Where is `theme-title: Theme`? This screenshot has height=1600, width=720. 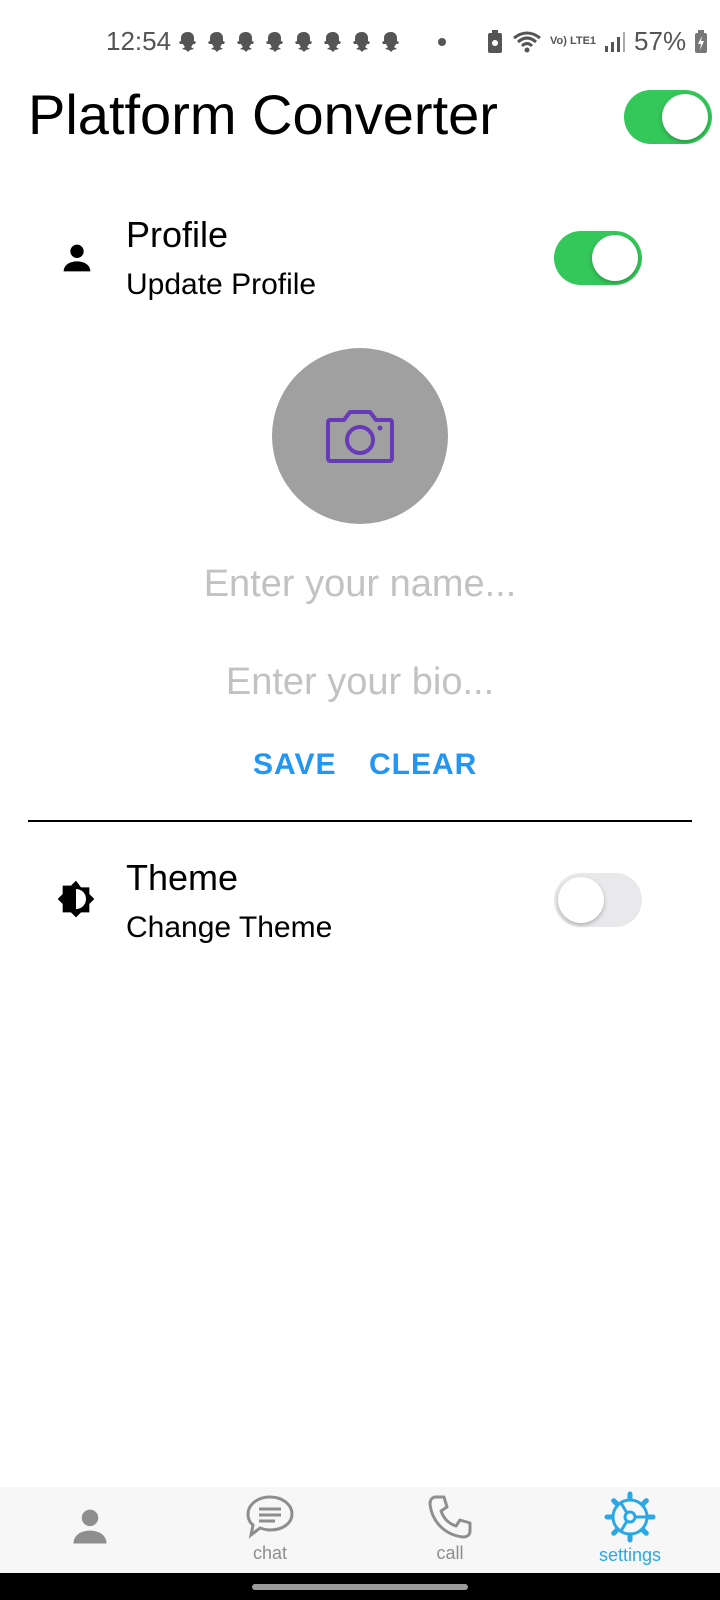 theme-title: Theme is located at coordinates (182, 877).